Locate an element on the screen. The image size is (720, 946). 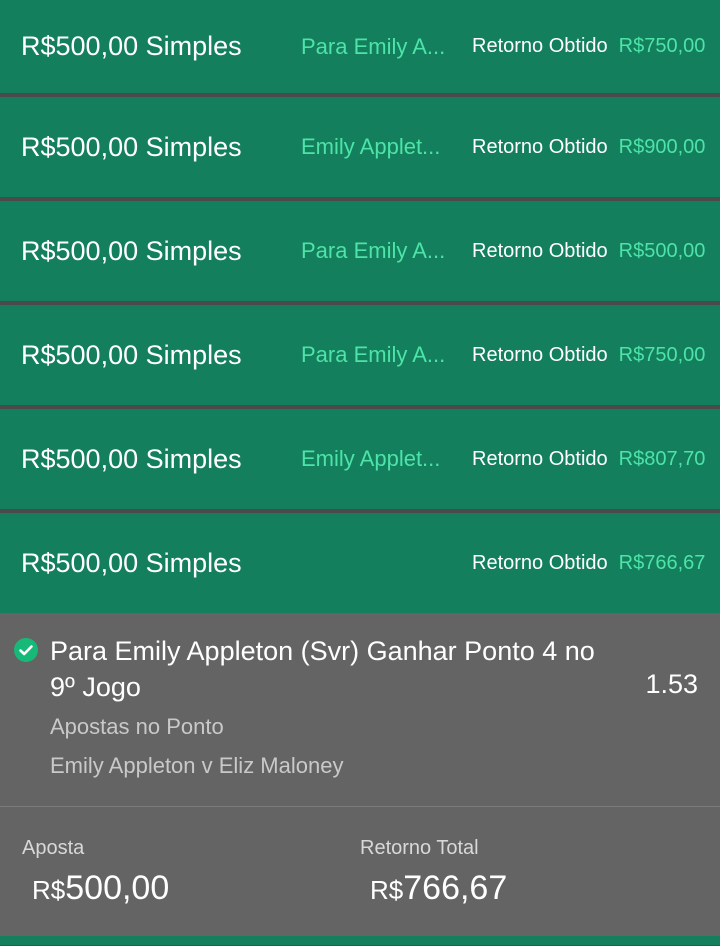
total-return-value: R$766,67 is located at coordinates (438, 888).